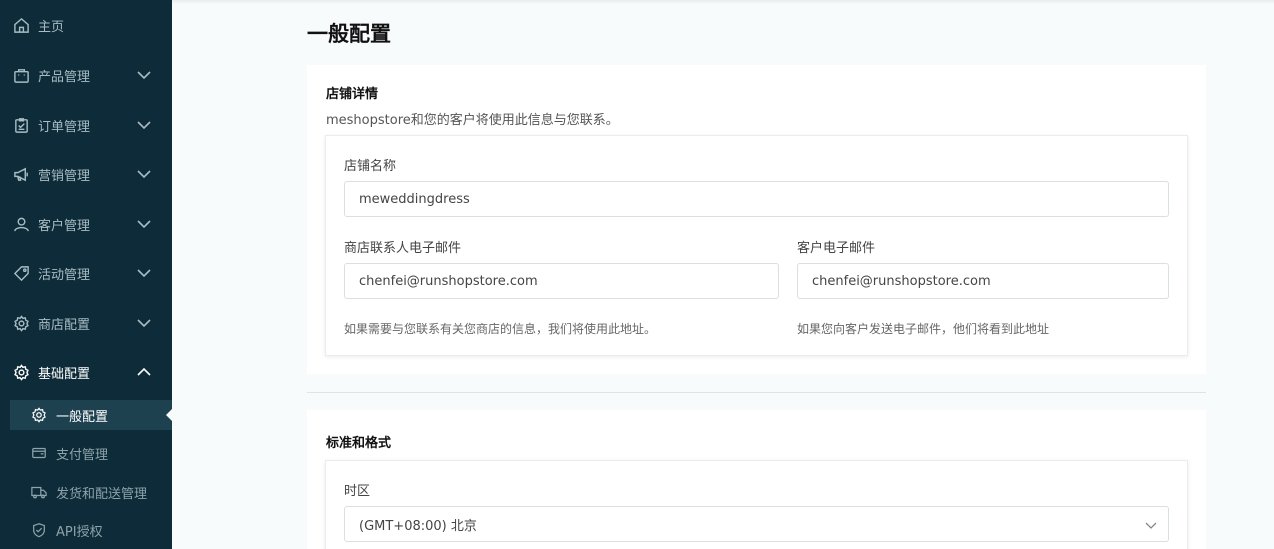  What do you see at coordinates (349, 34) in the screenshot?
I see `page-title: 一般配置` at bounding box center [349, 34].